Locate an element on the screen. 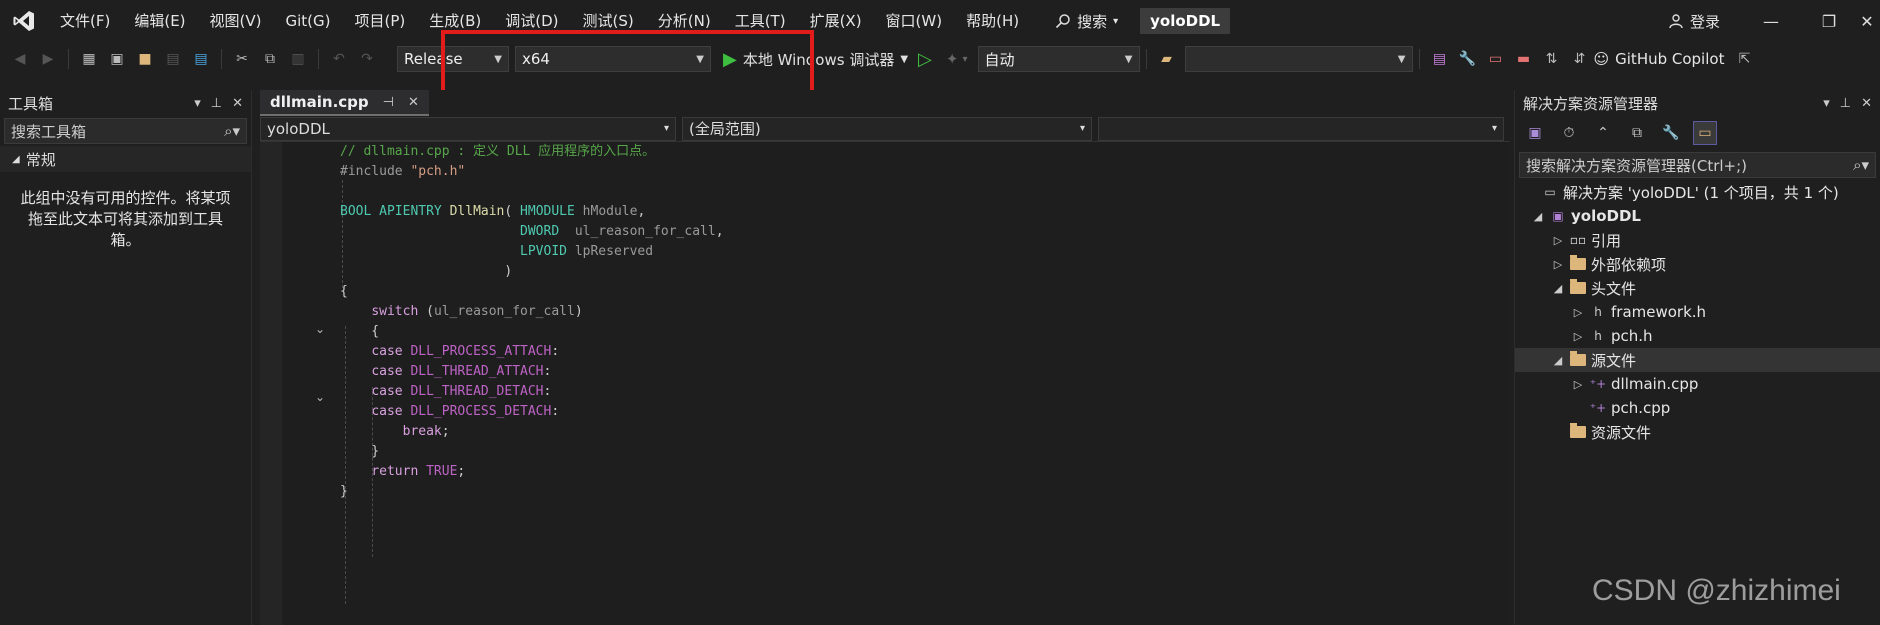 The height and width of the screenshot is (625, 1880). solution-search-input: 搜索解决方案资源管理器(Ctrl+;) ⌕▾ is located at coordinates (1697, 165).